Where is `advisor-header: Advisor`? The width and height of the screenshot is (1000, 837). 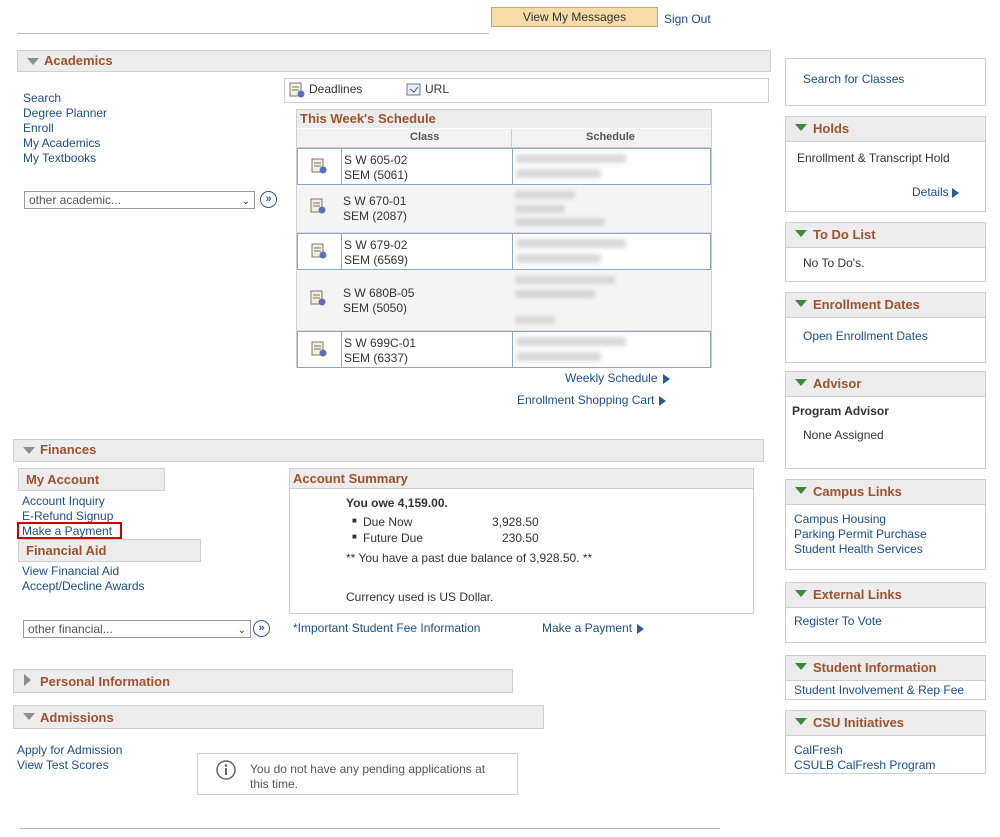
advisor-header: Advisor is located at coordinates (885, 384).